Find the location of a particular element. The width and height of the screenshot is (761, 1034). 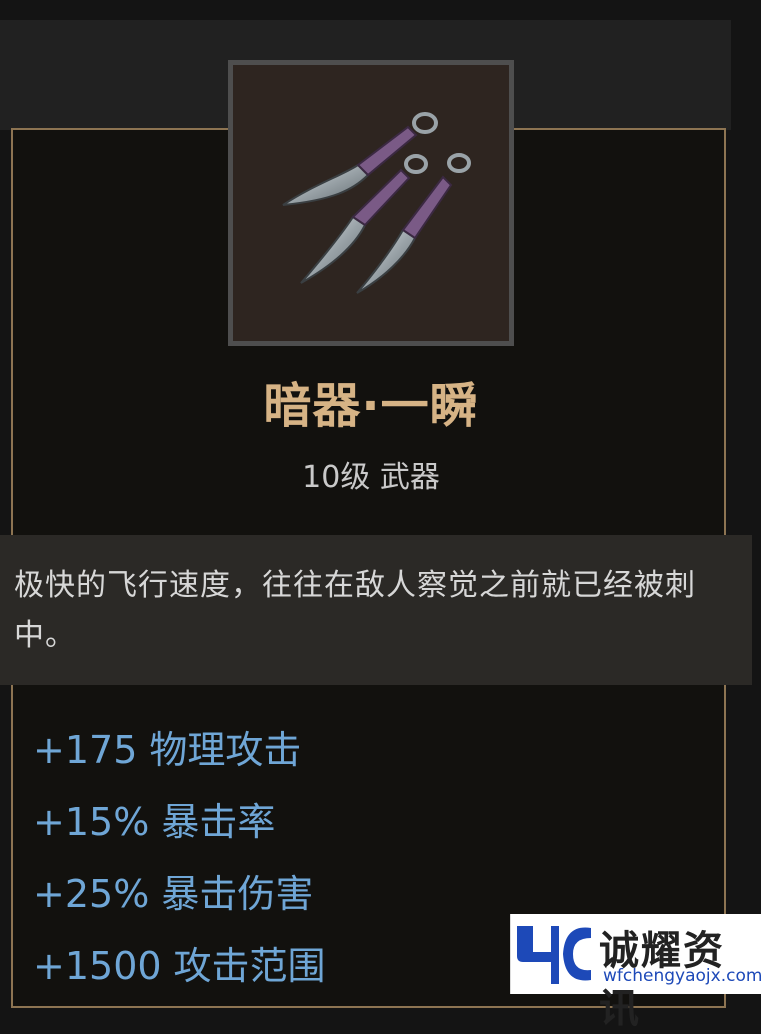

background-strip is located at coordinates (746, 497).